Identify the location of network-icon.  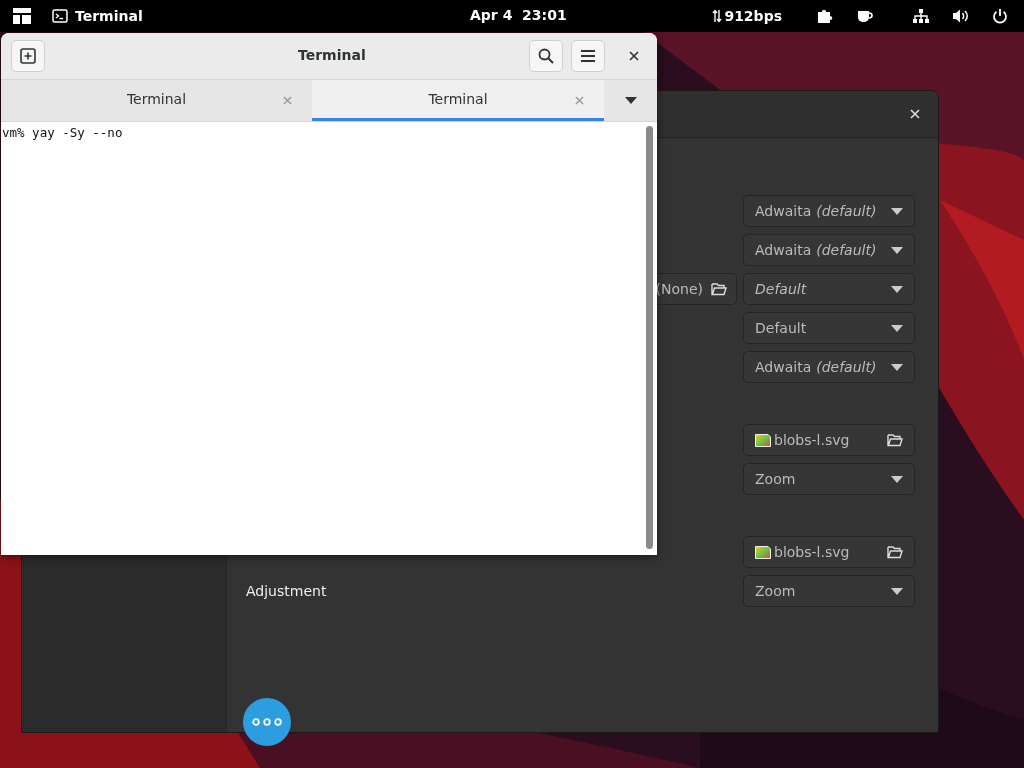
(921, 16).